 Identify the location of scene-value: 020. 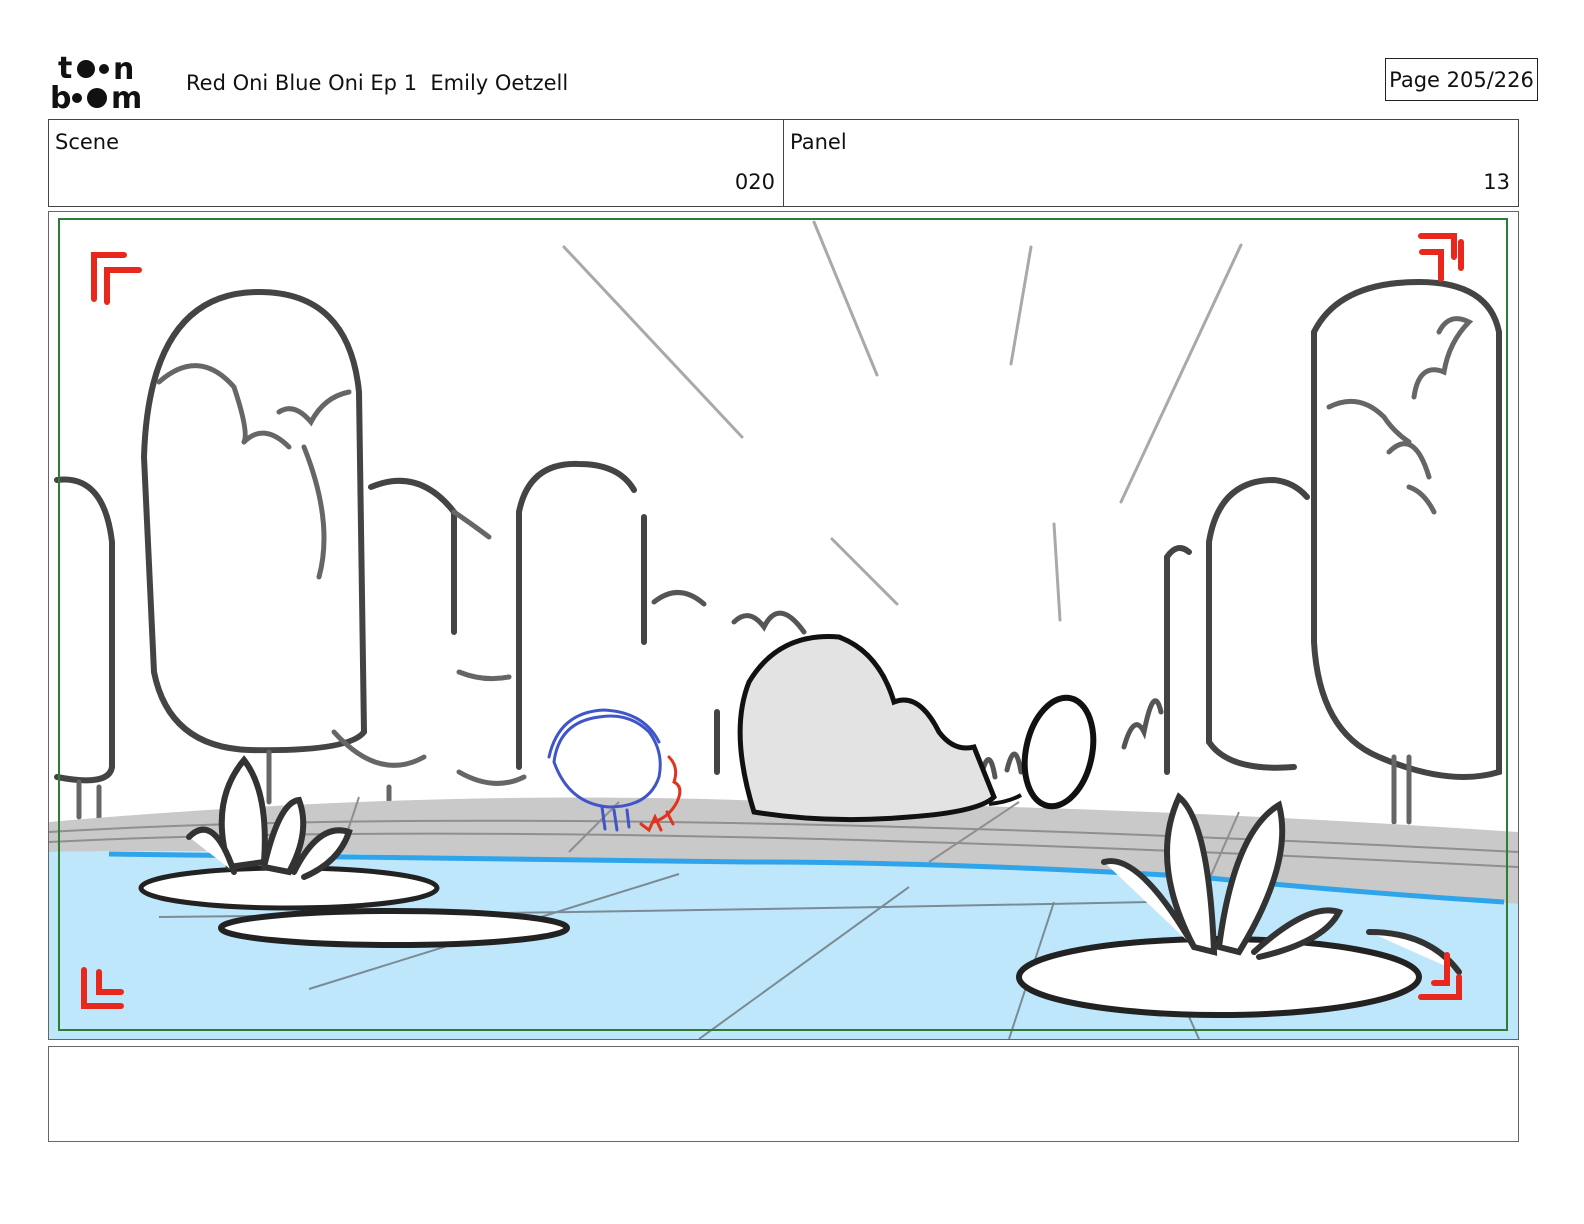
(754, 182).